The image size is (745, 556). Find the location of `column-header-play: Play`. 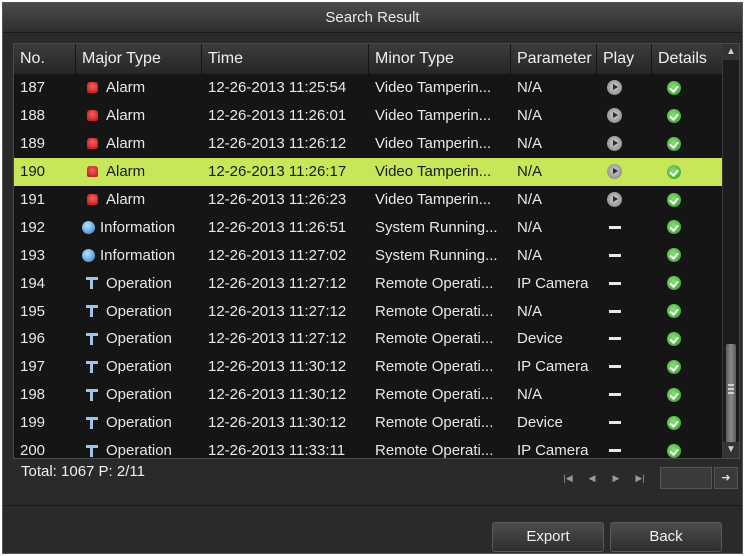

column-header-play: Play is located at coordinates (624, 59).